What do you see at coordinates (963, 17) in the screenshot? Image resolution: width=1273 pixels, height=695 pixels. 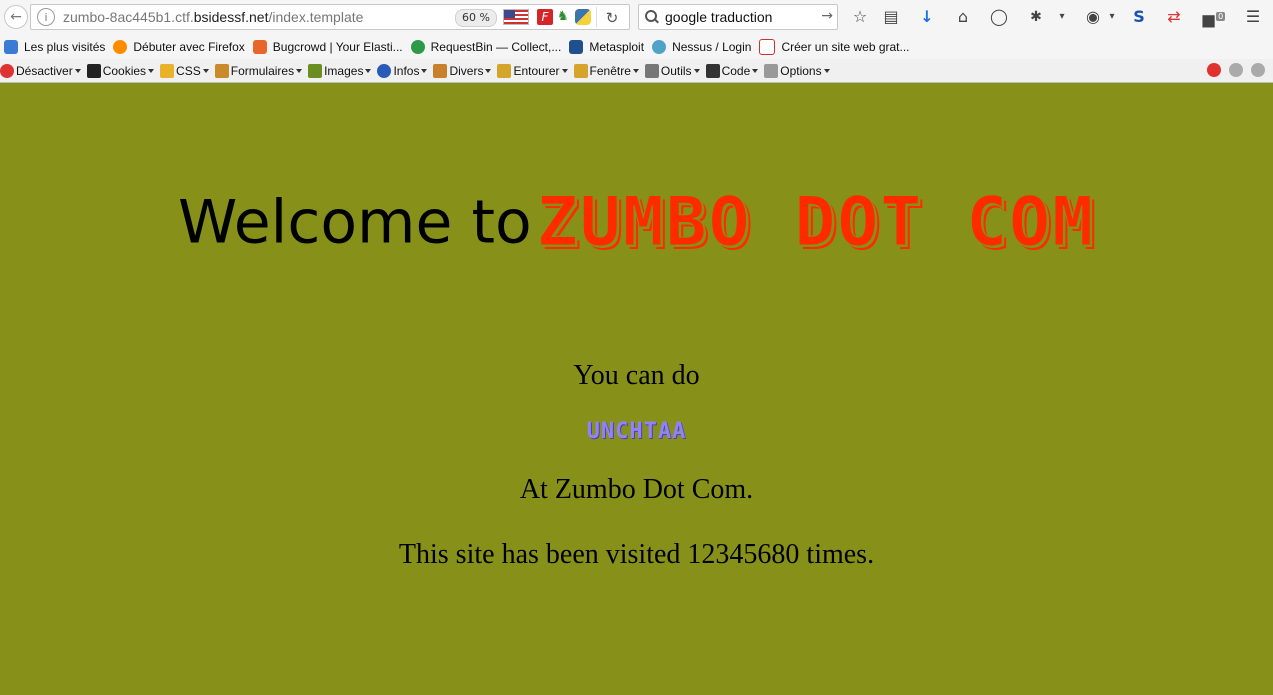 I see `home-icon: ⌂` at bounding box center [963, 17].